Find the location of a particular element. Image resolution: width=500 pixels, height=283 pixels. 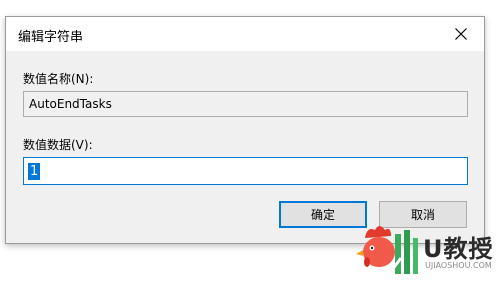

rooster-logo is located at coordinates (387, 251).